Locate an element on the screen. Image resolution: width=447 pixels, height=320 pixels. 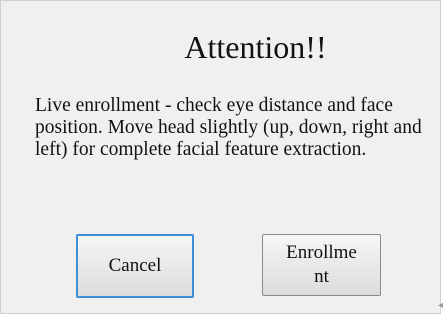
enrollment-button-label-line1: Enrollme is located at coordinates (321, 252).